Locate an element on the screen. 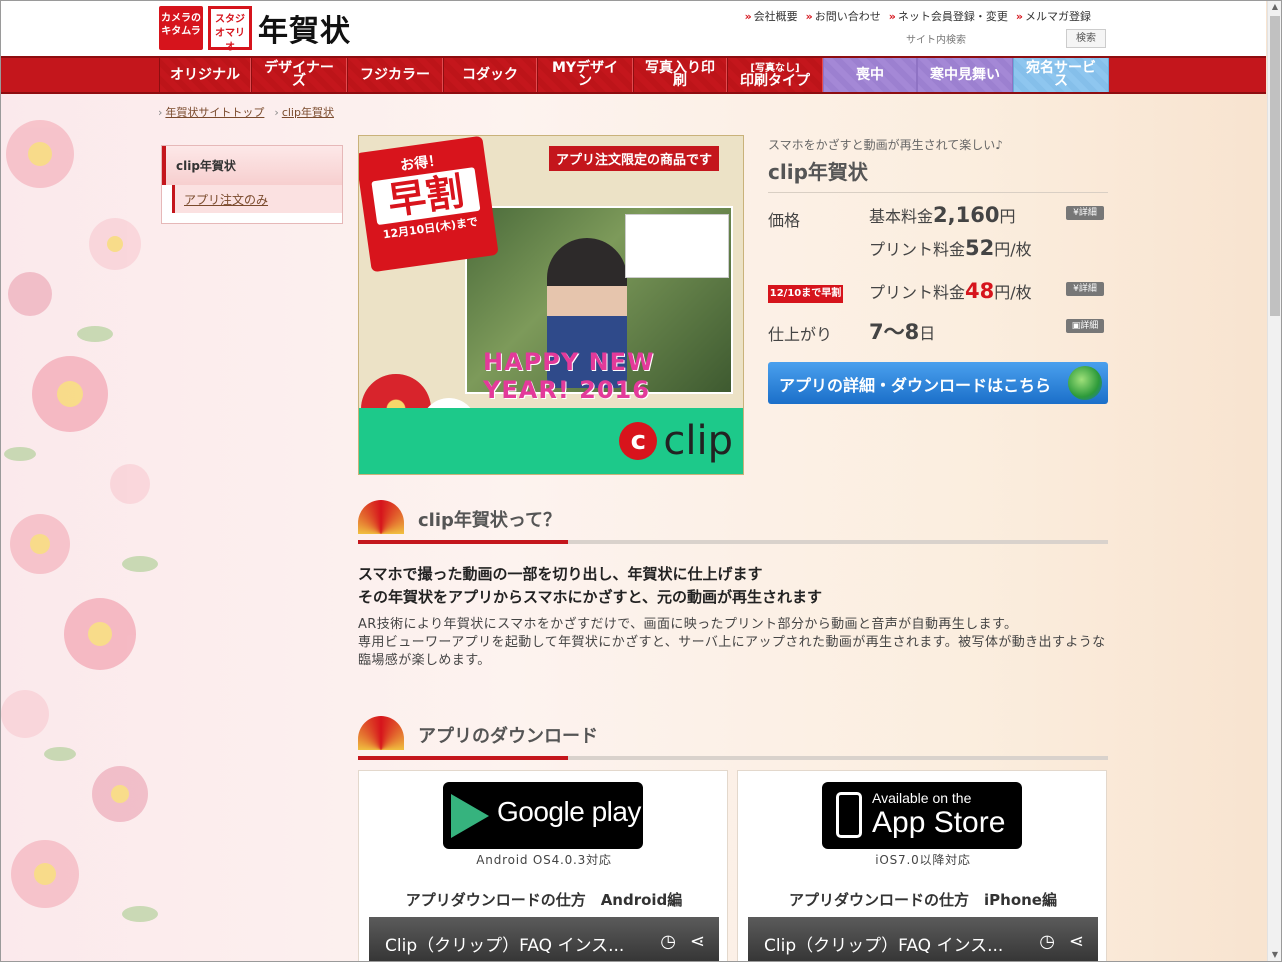 The width and height of the screenshot is (1282, 962). utility-links: 会社概要 お問い合わせ ネット会員登録・変更 メルマガ登録 is located at coordinates (918, 16).